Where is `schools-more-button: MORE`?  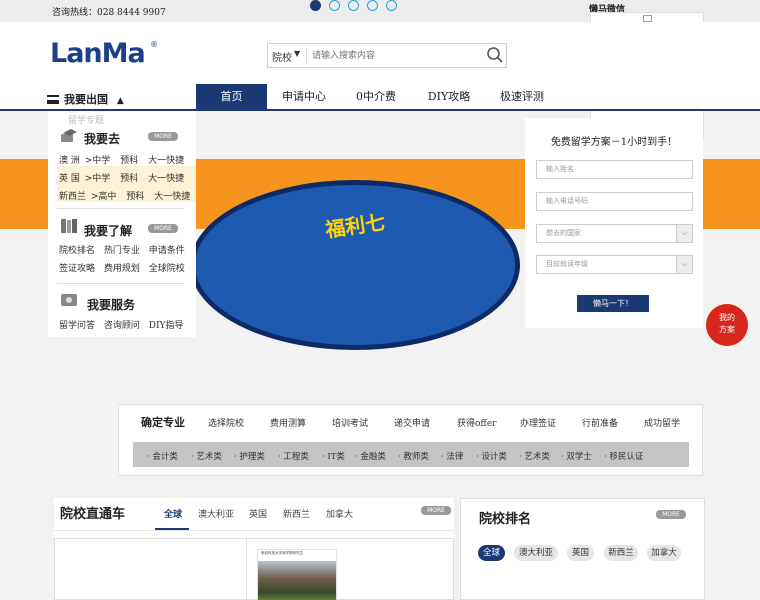 schools-more-button: MORE is located at coordinates (436, 510).